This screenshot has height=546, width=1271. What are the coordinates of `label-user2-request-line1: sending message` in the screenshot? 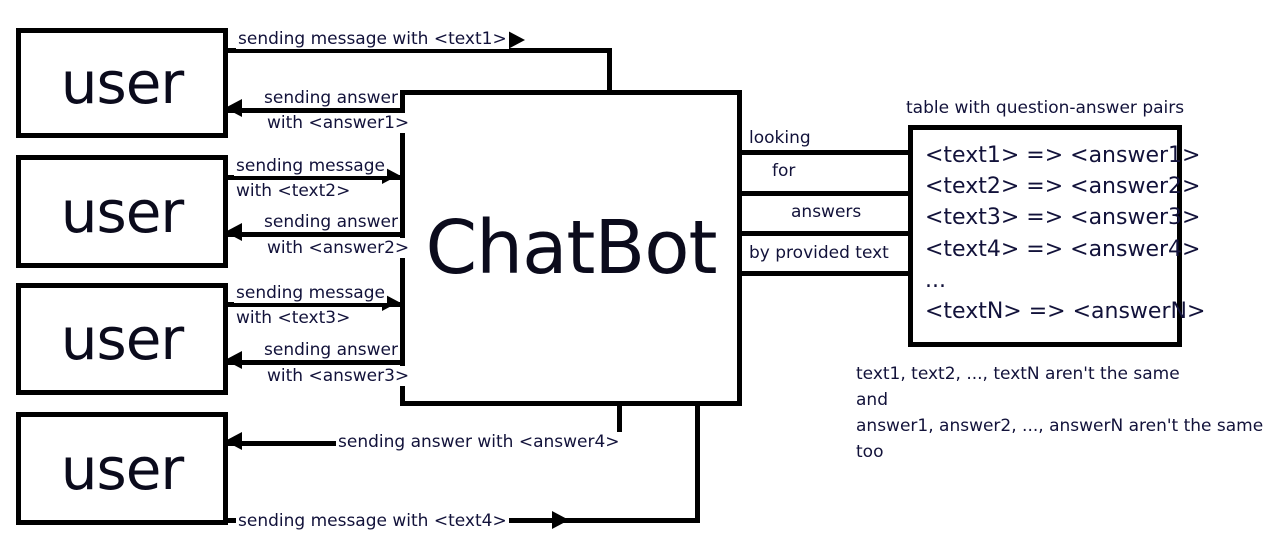 It's located at (310, 166).